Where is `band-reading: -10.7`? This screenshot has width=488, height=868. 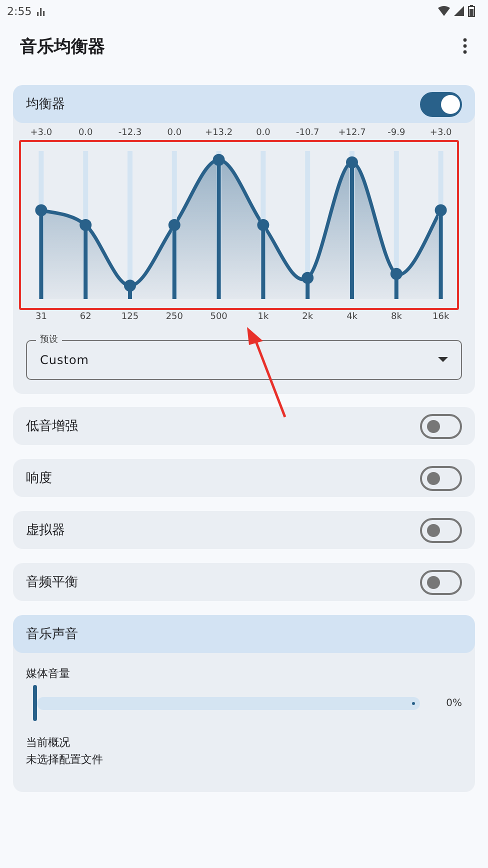
band-reading: -10.7 is located at coordinates (307, 134).